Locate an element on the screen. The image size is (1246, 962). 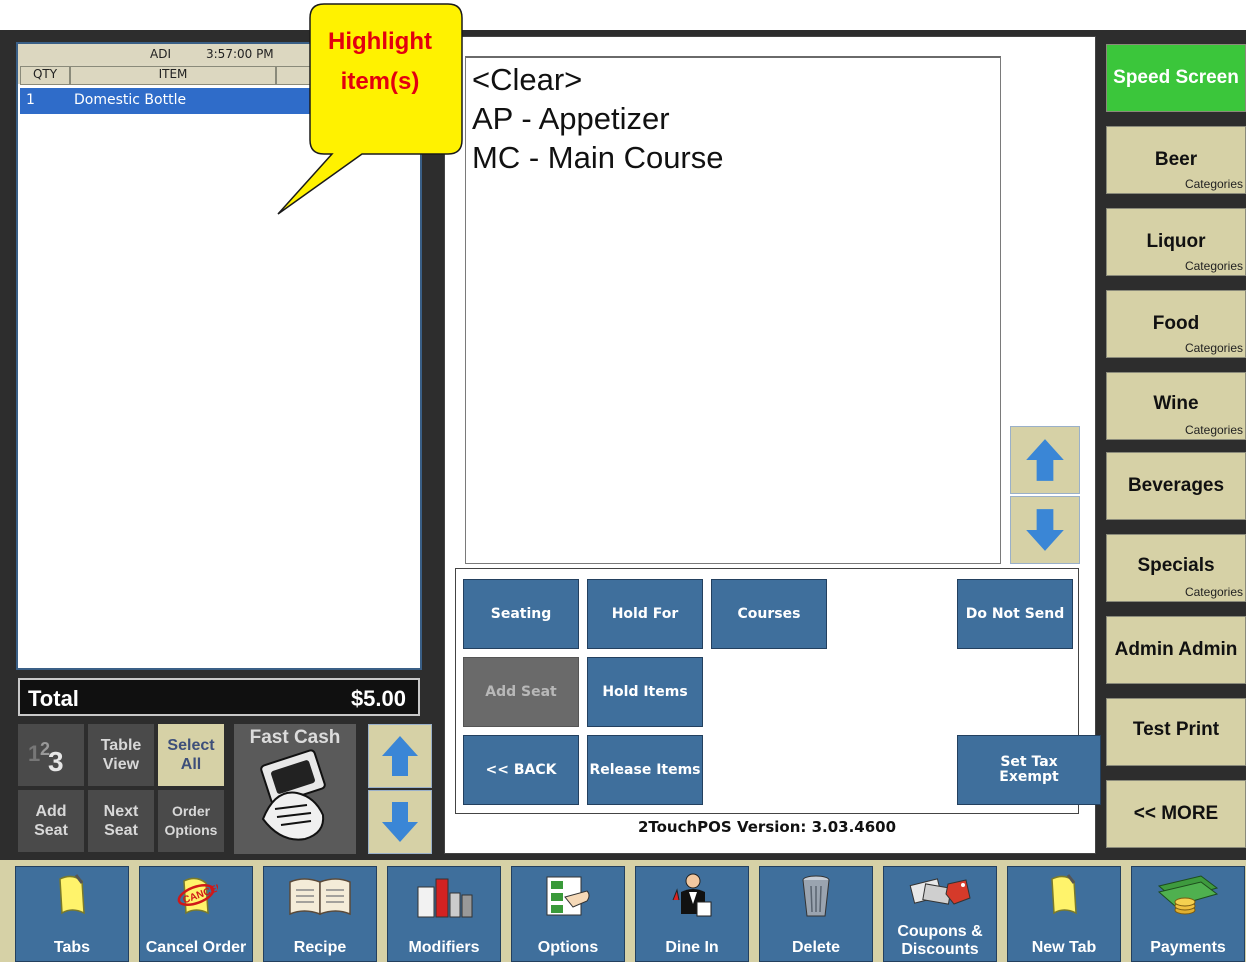
order-options-button: Order Options is located at coordinates (191, 821).